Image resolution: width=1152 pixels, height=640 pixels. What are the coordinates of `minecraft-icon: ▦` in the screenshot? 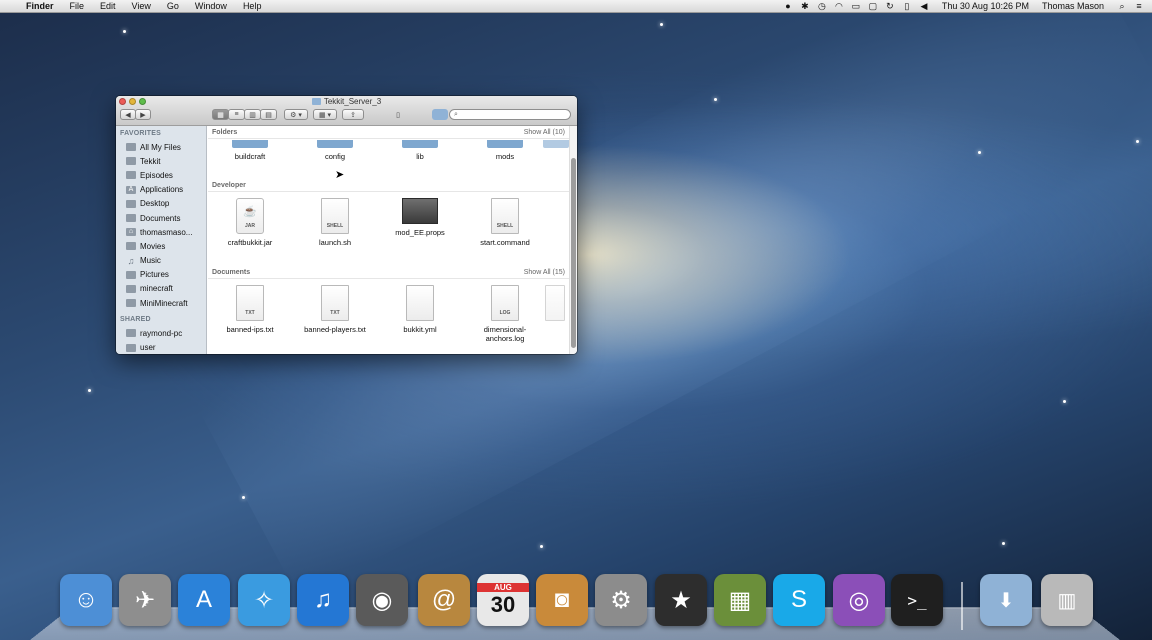 It's located at (740, 600).